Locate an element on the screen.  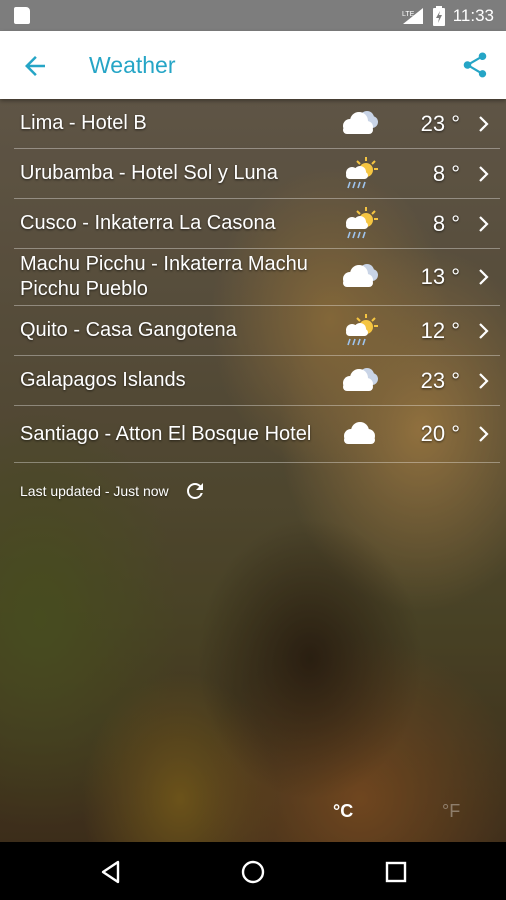
signal-icon: LTE is located at coordinates (412, 15).